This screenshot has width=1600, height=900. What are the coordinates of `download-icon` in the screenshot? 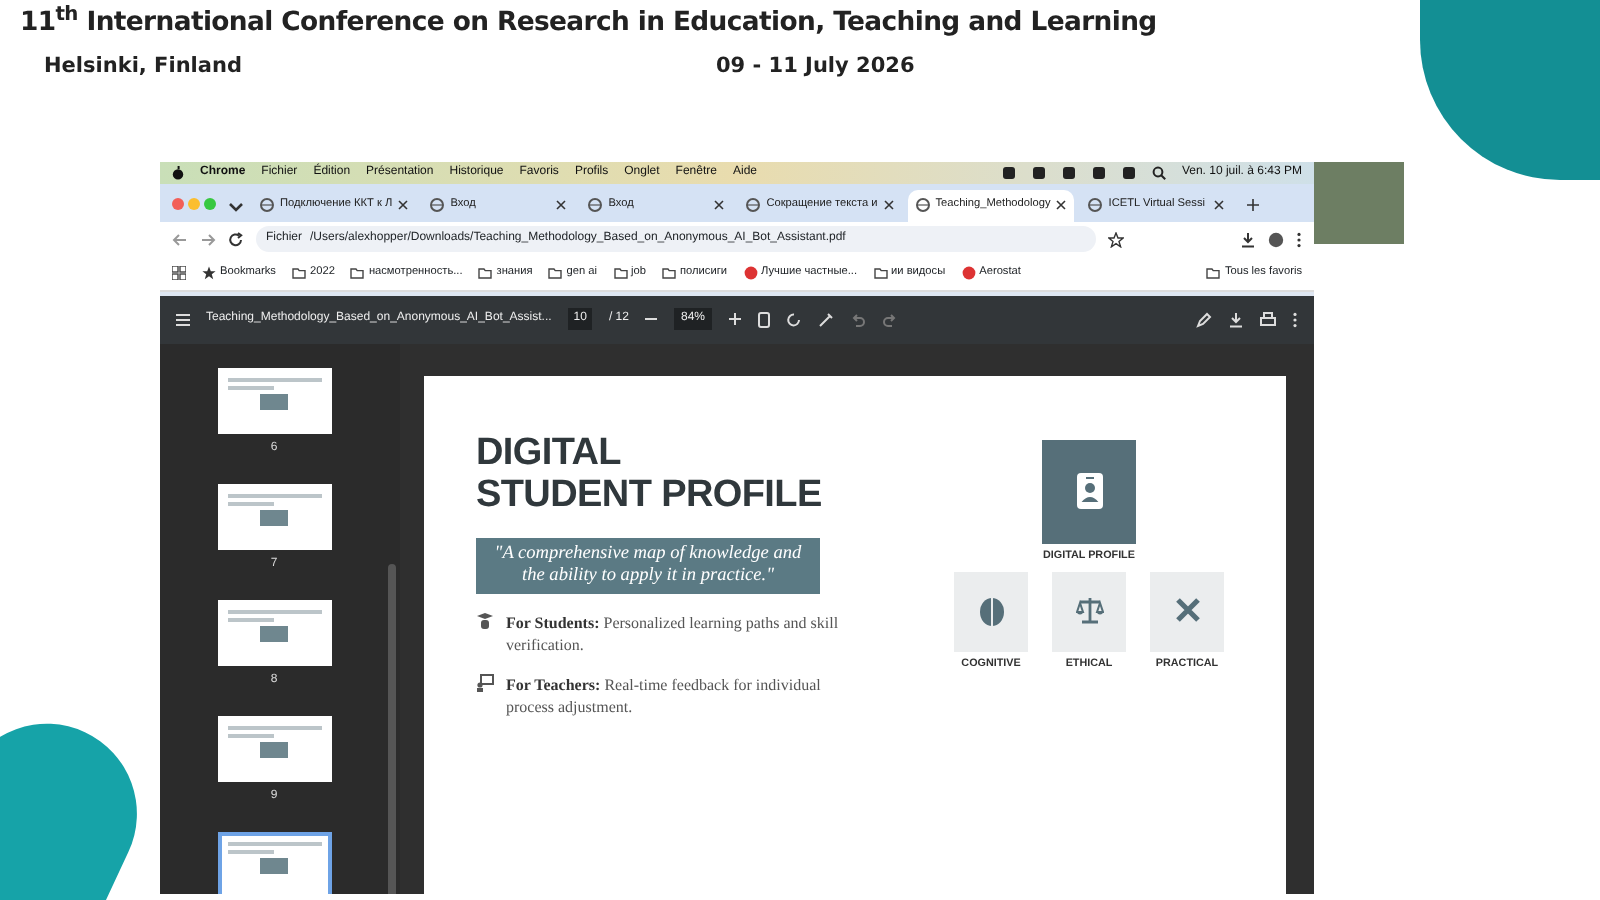 It's located at (1248, 239).